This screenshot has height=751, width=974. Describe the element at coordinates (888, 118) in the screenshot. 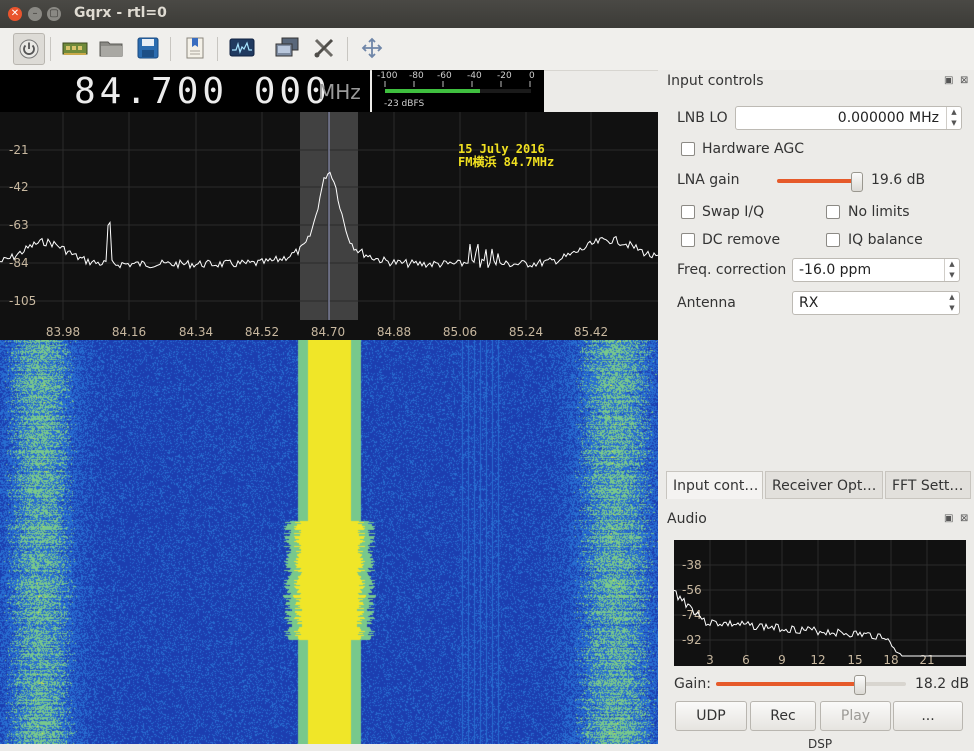

I see `lnb-lo-value: 0.000000 MHz` at that location.